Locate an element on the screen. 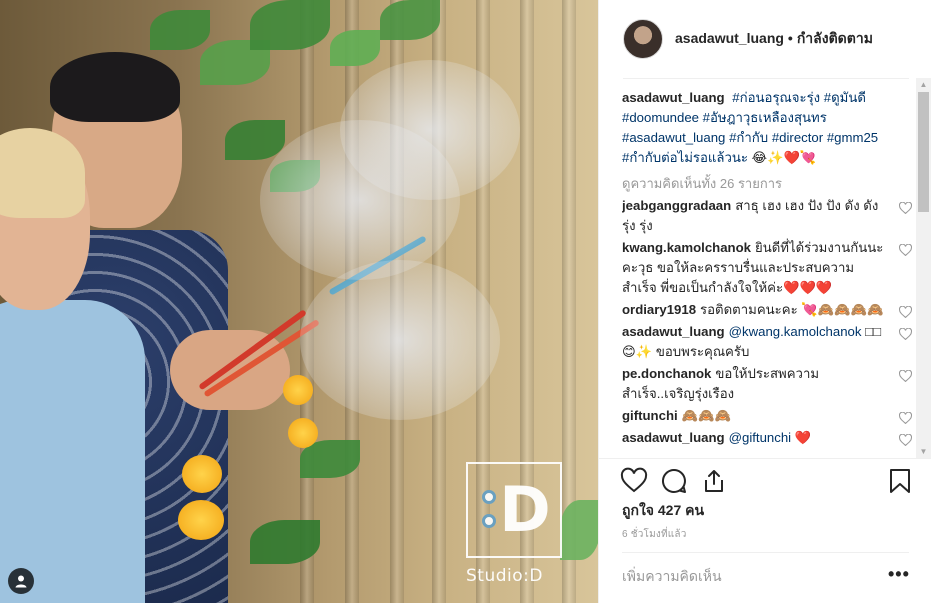  comment-item: asadawut_luang @giftunchi ❤️ is located at coordinates (768, 438).